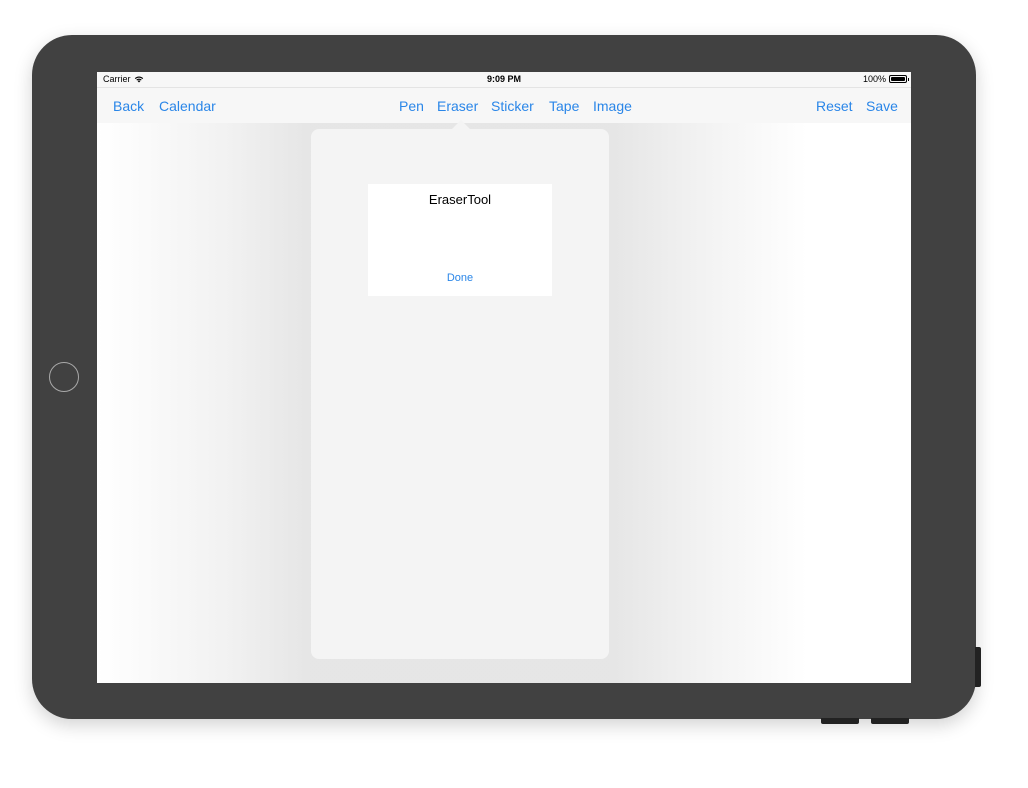  What do you see at coordinates (840, 721) in the screenshot?
I see `volume-down-button` at bounding box center [840, 721].